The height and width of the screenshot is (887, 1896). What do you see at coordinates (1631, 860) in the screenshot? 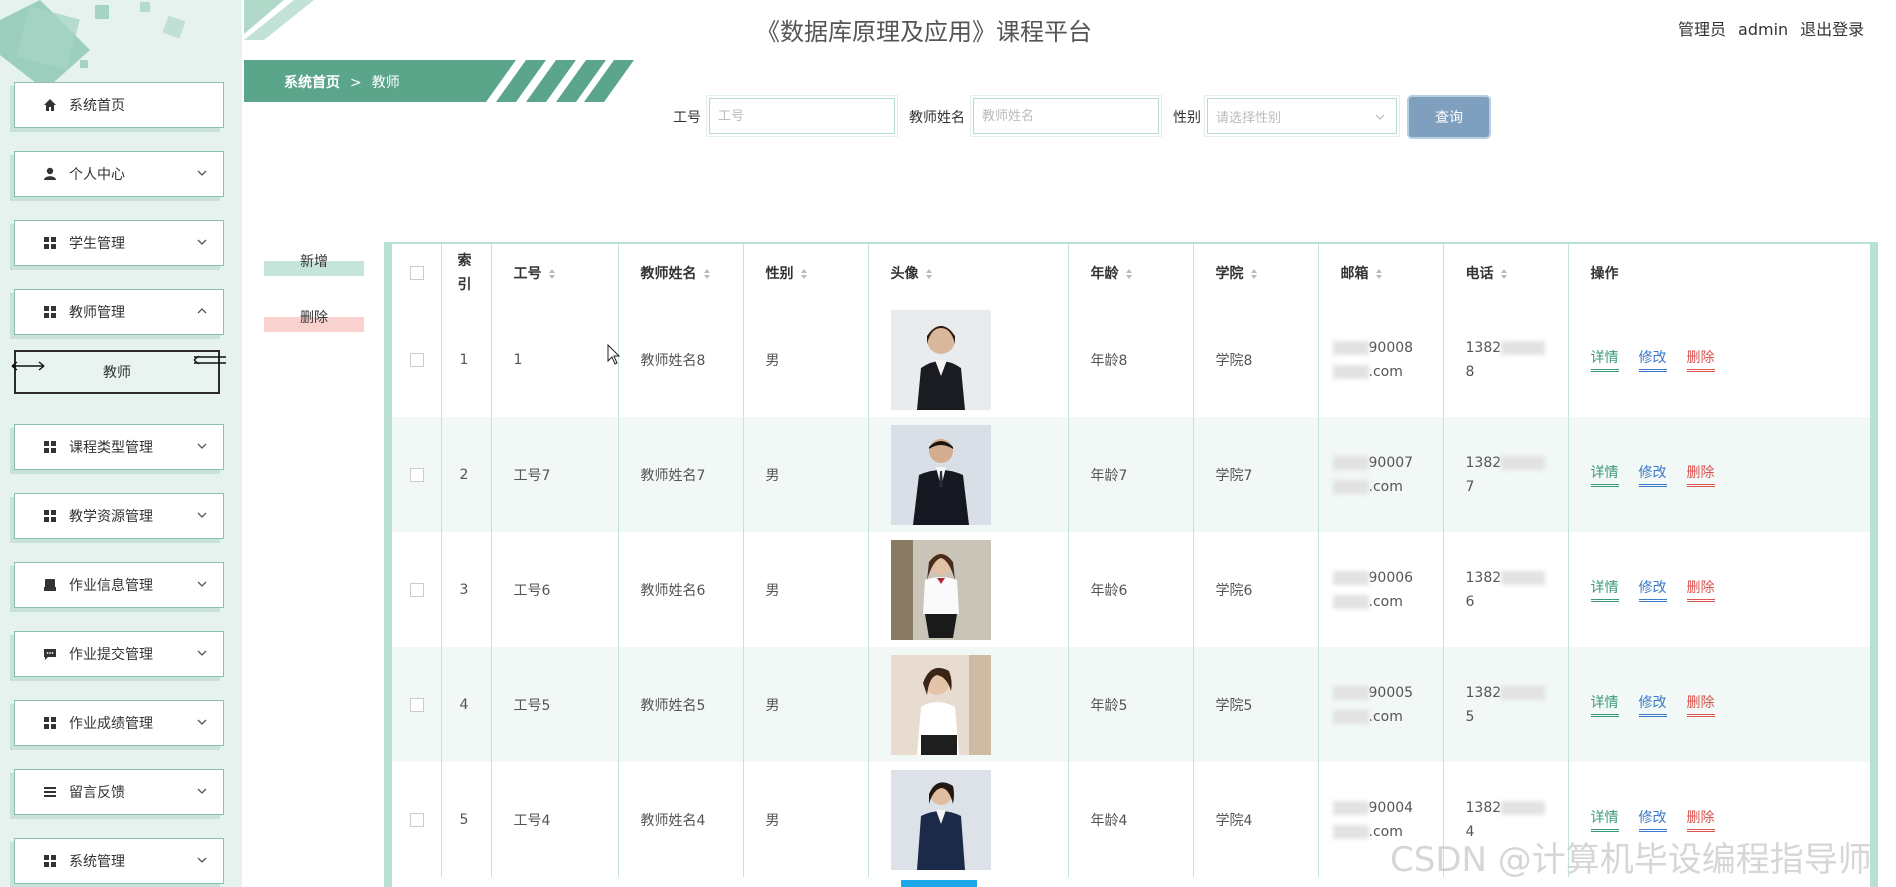
I see `watermark: CSDN @计算机毕设编程指导师` at bounding box center [1631, 860].